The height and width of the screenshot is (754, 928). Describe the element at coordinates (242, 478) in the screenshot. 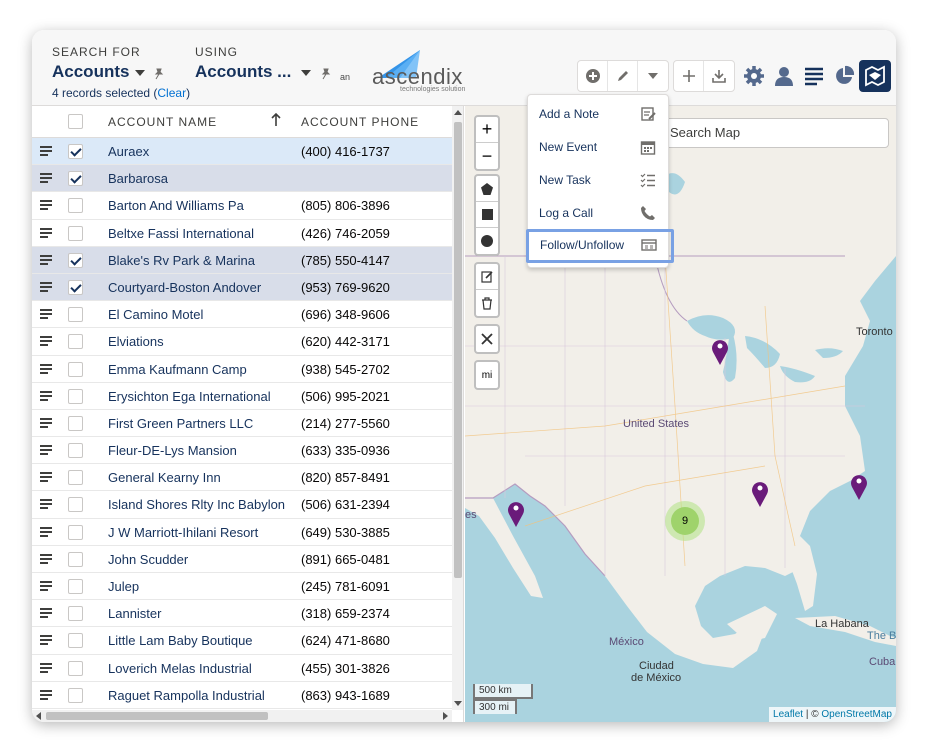

I see `table-row: General Kearny Inn (820) 857-8491` at that location.